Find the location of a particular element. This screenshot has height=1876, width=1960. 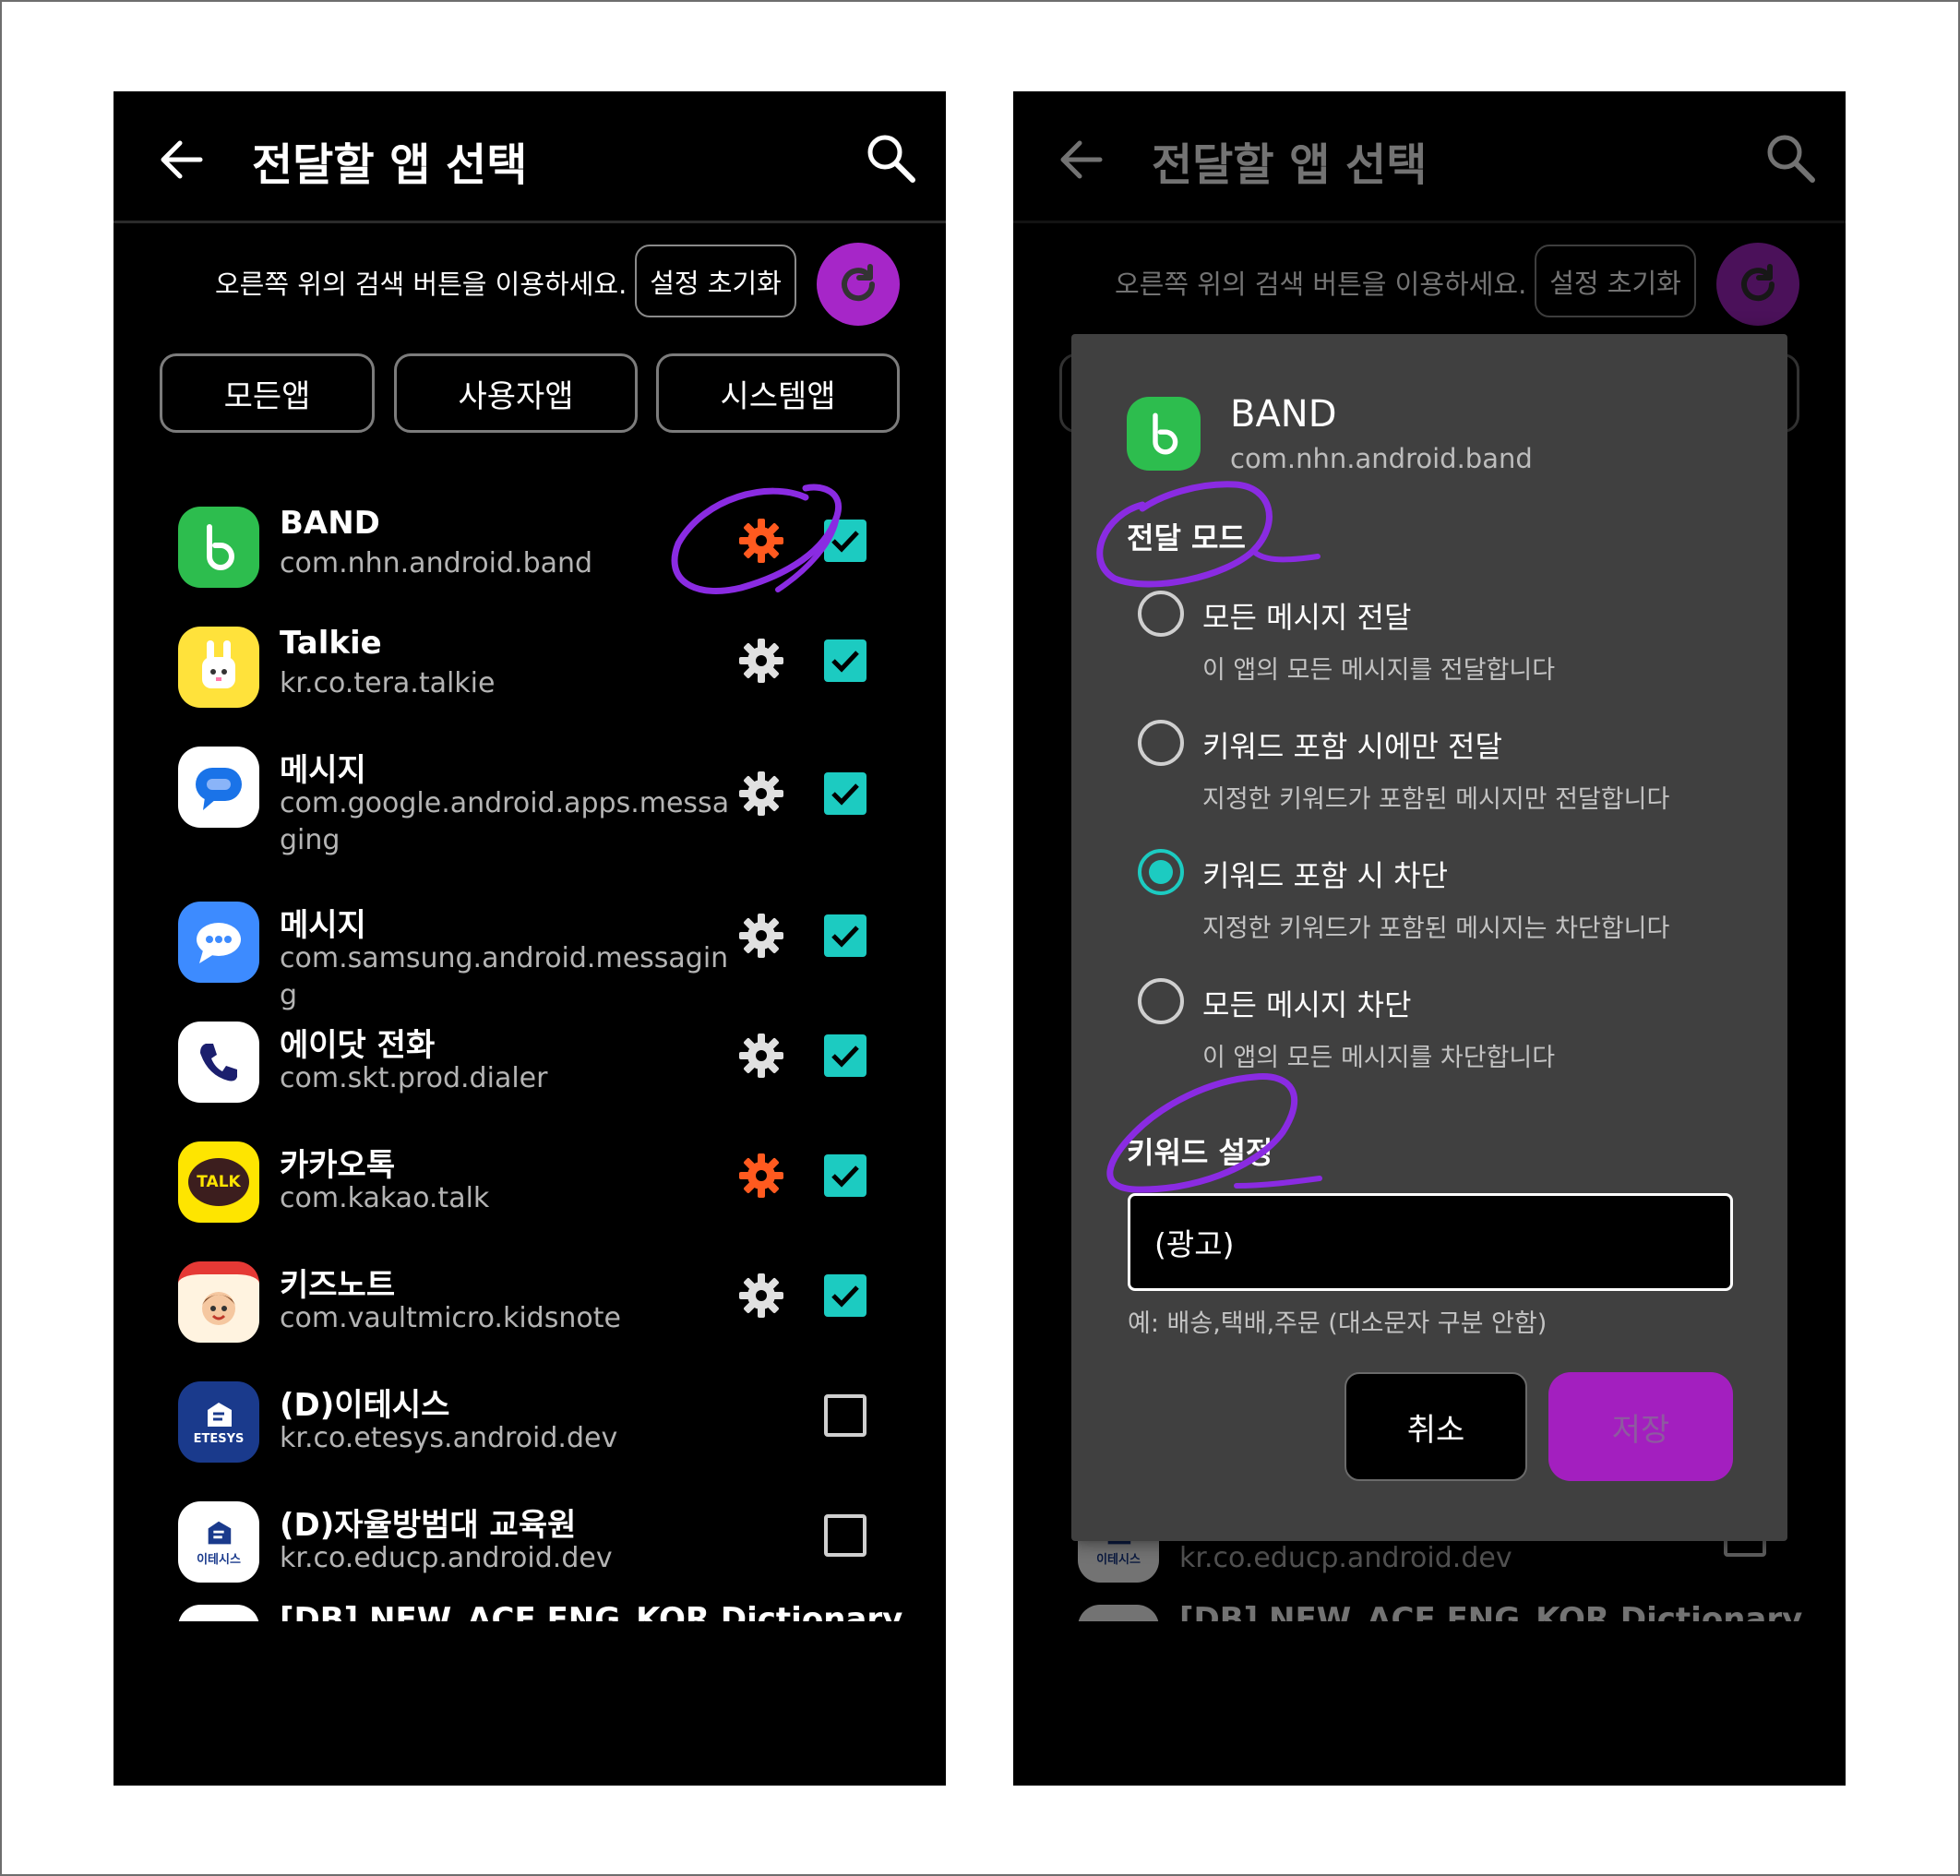

option-label: 키워드 포함 시에만 전달 is located at coordinates (1352, 744).